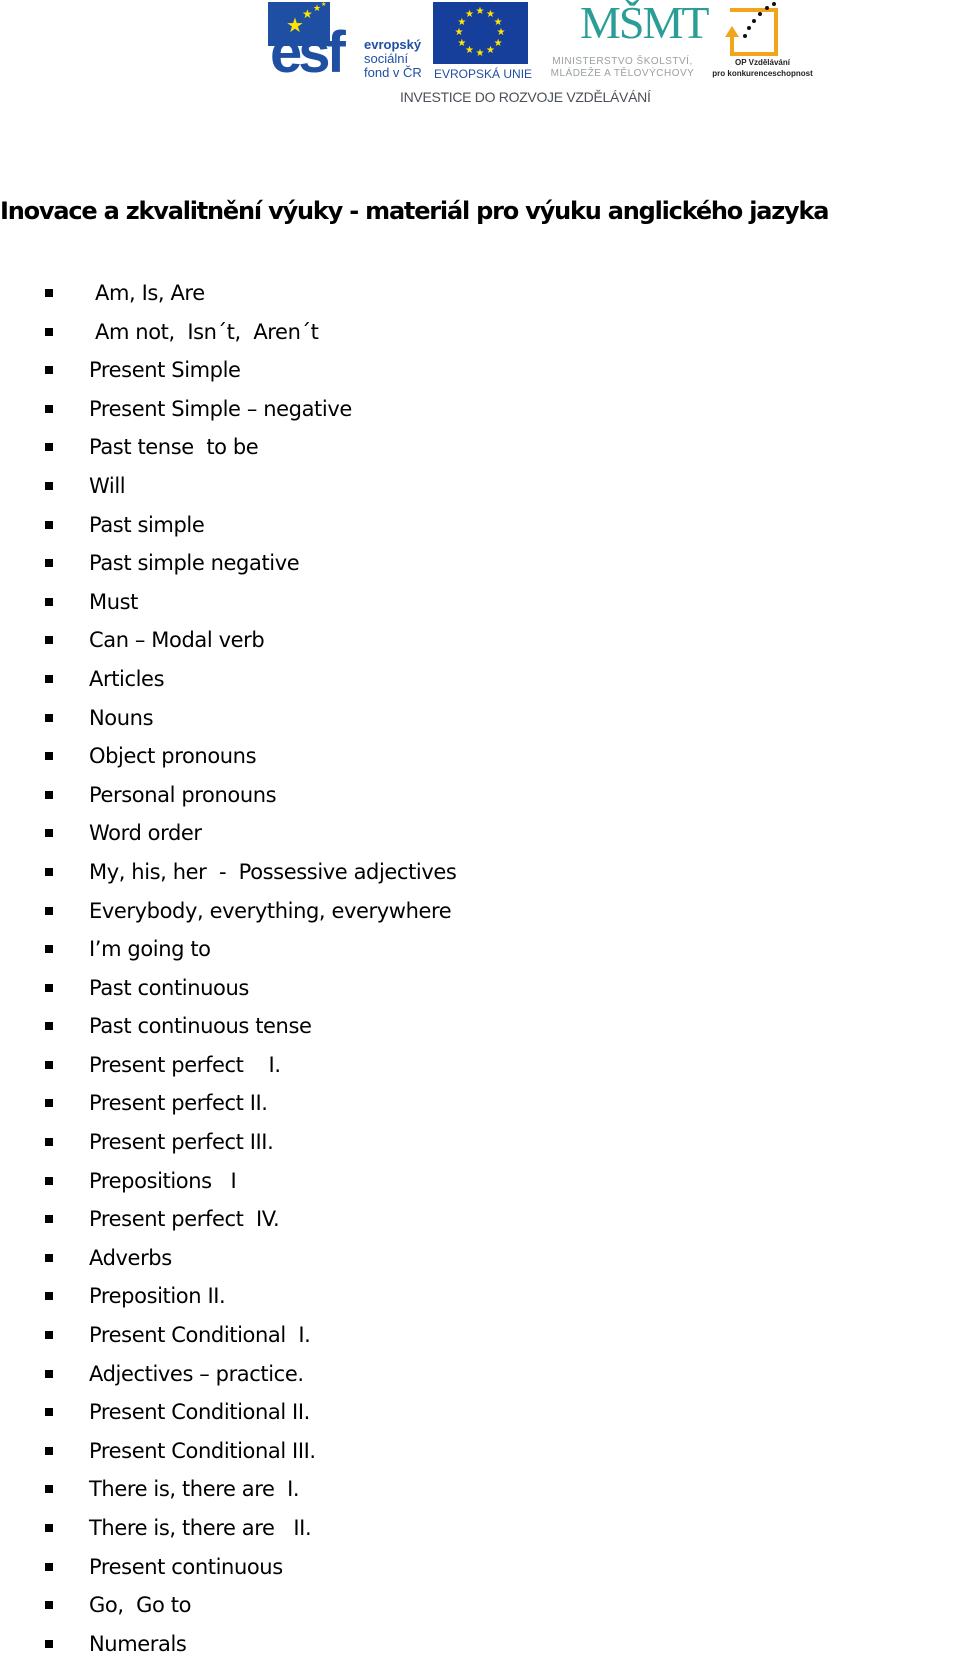  What do you see at coordinates (393, 44) in the screenshot?
I see `esf-line1: evropský` at bounding box center [393, 44].